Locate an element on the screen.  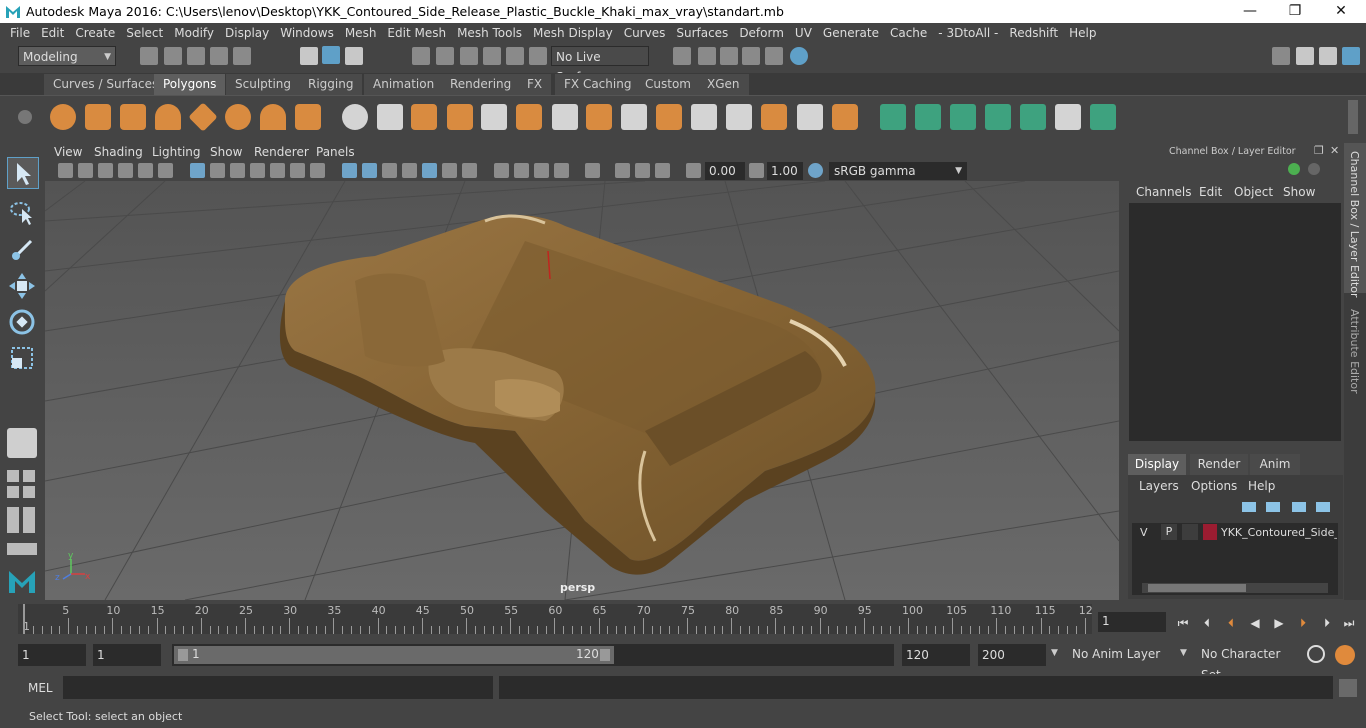
menu-redshift: Redshift is located at coordinates (1033, 33).